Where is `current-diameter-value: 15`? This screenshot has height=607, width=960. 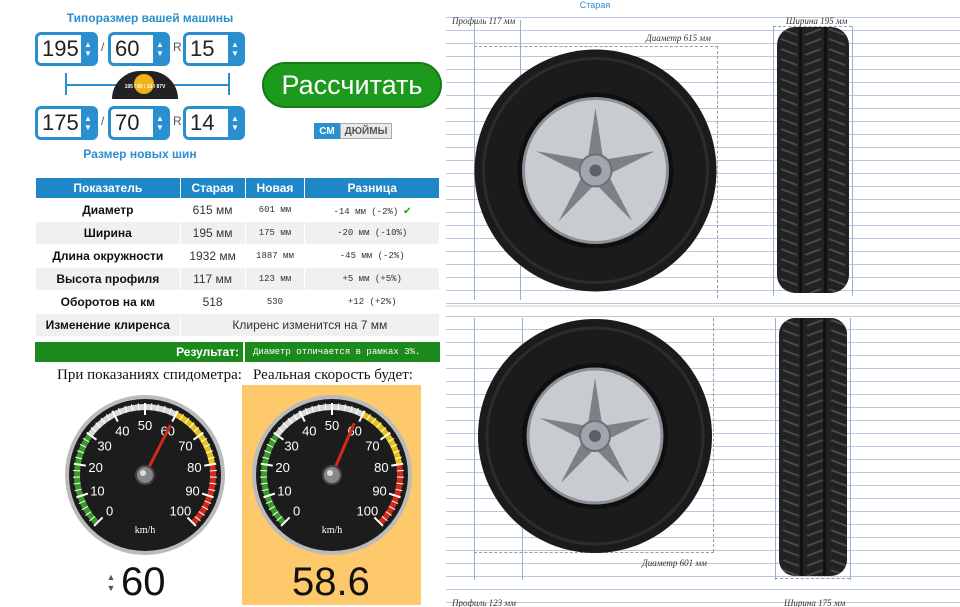 current-diameter-value: 15 is located at coordinates (202, 48).